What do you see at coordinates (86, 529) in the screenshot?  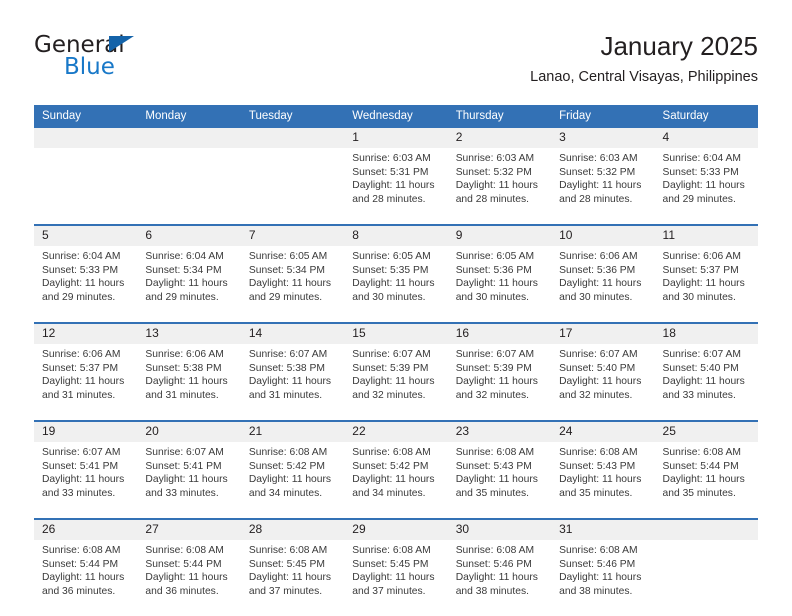 I see `day-number: 26` at bounding box center [86, 529].